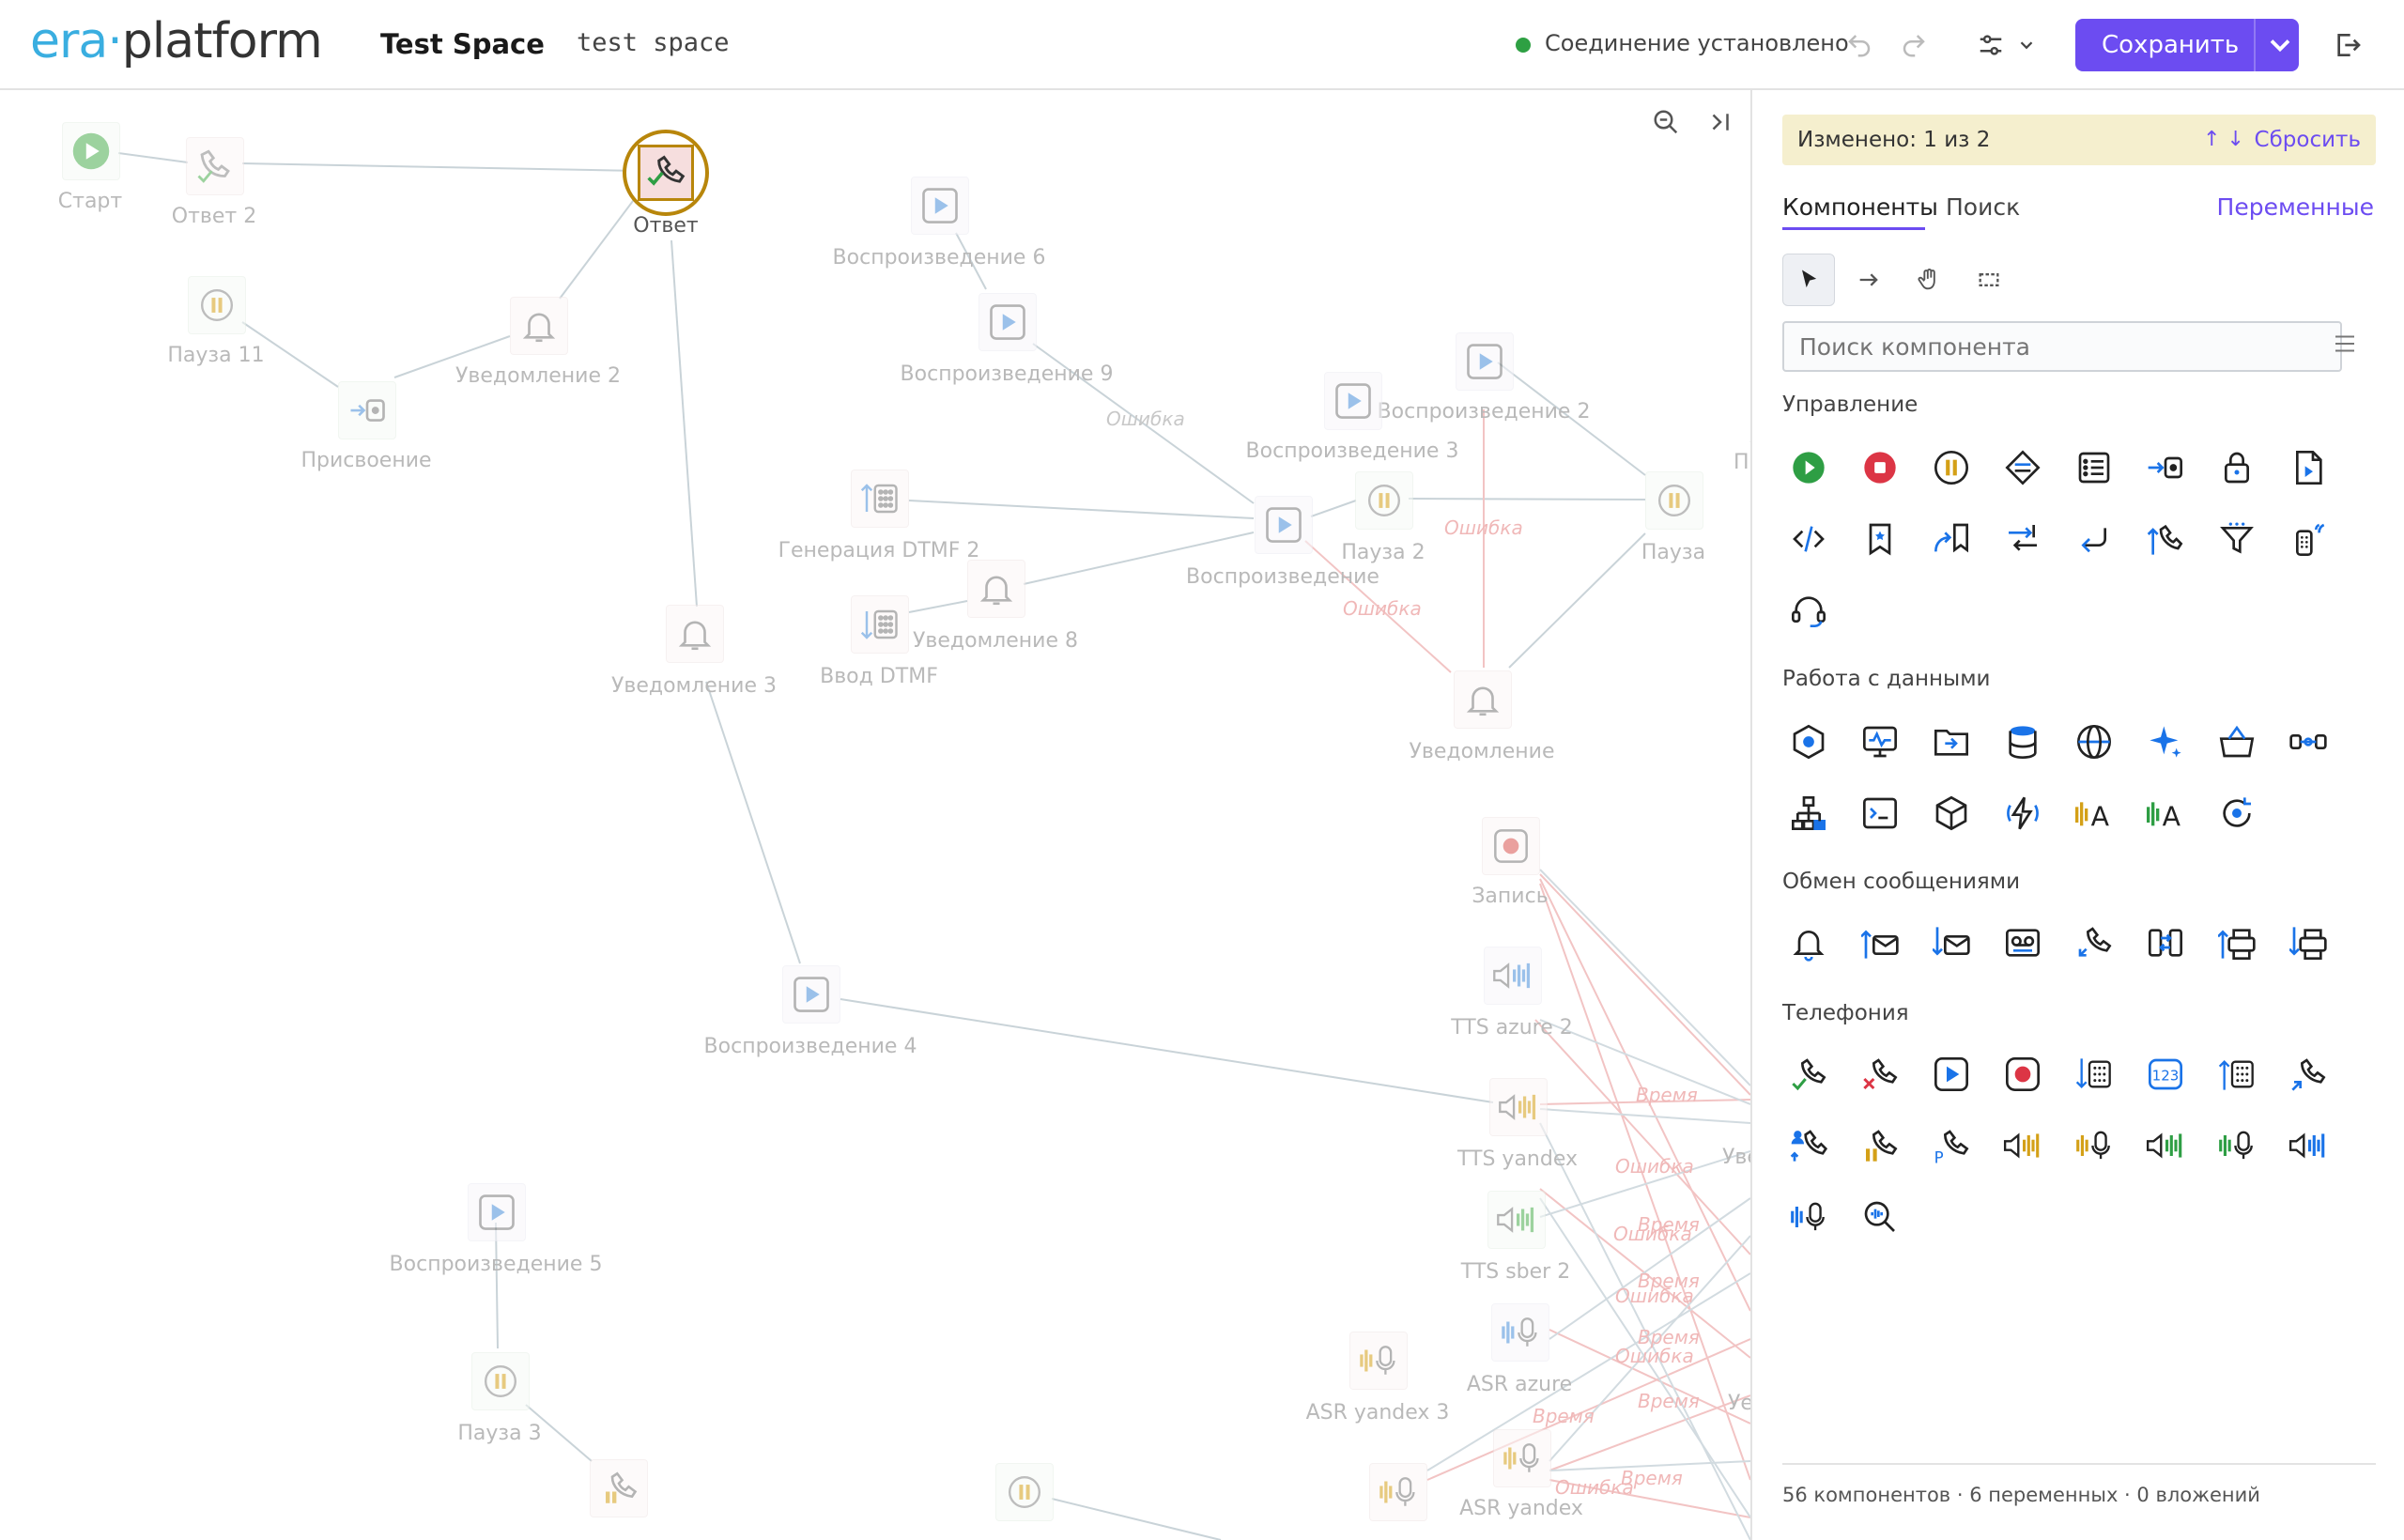 This screenshot has width=2404, height=1540. I want to click on tab-search: Поиск, so click(1983, 207).